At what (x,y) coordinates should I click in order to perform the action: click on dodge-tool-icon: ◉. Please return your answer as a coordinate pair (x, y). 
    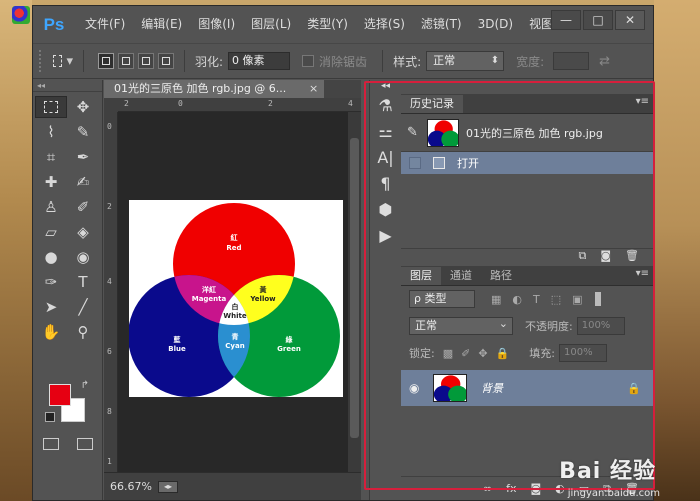
    Looking at the image, I should click on (83, 257).